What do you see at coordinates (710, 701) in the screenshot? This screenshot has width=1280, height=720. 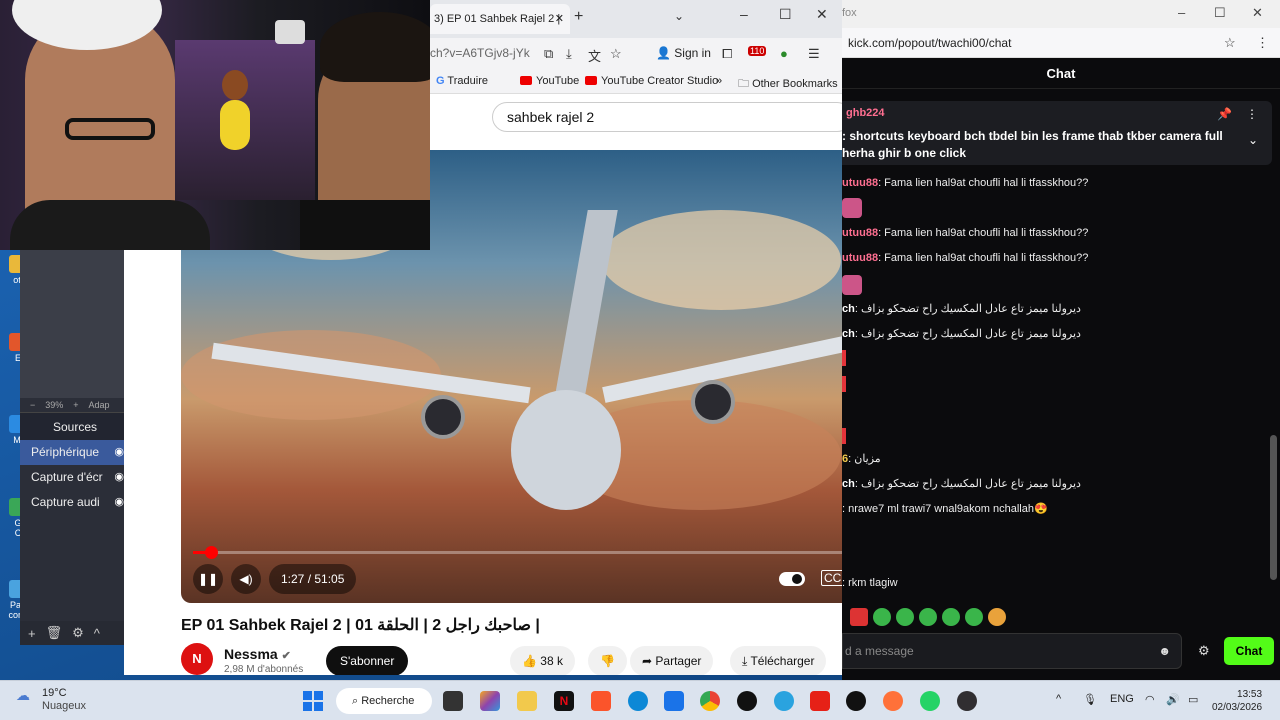 I see `chrome-icon` at bounding box center [710, 701].